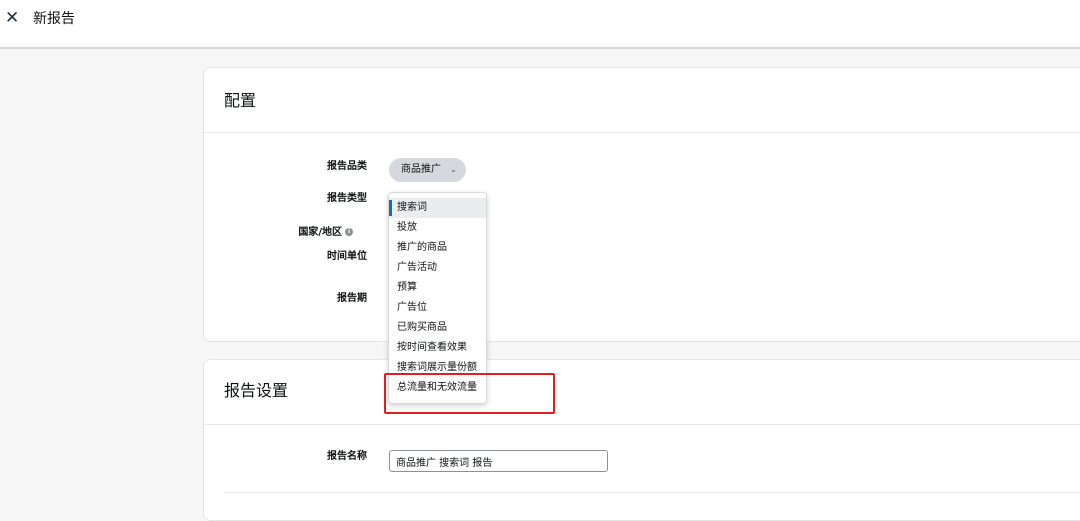 Image resolution: width=1080 pixels, height=521 pixels. What do you see at coordinates (437, 308) in the screenshot?
I see `dropdown-option-placement: 广告位` at bounding box center [437, 308].